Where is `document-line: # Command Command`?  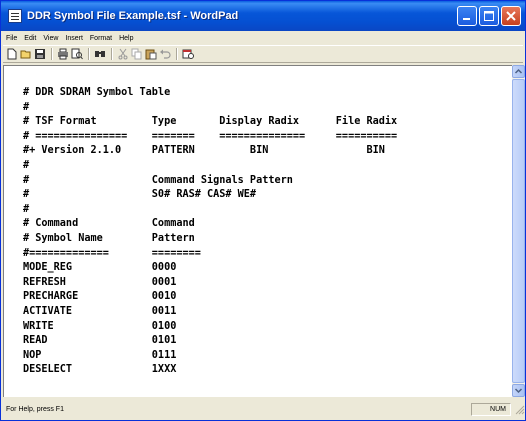 document-line: # Command Command is located at coordinates (109, 224).